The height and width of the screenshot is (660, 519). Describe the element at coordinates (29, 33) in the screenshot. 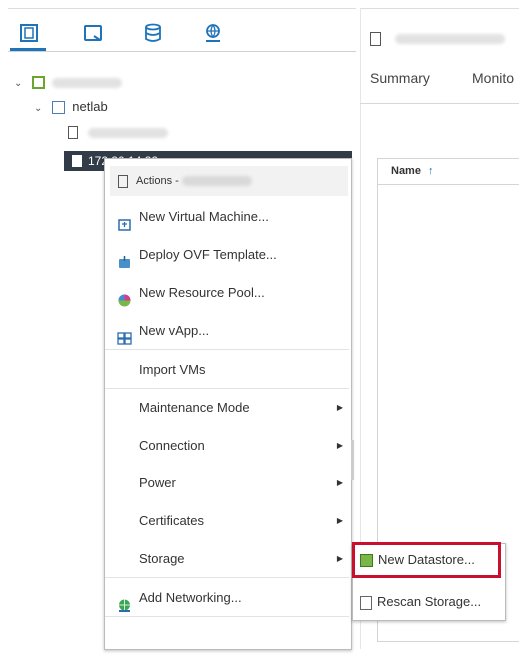

I see `hosts-and-clusters-icon` at that location.